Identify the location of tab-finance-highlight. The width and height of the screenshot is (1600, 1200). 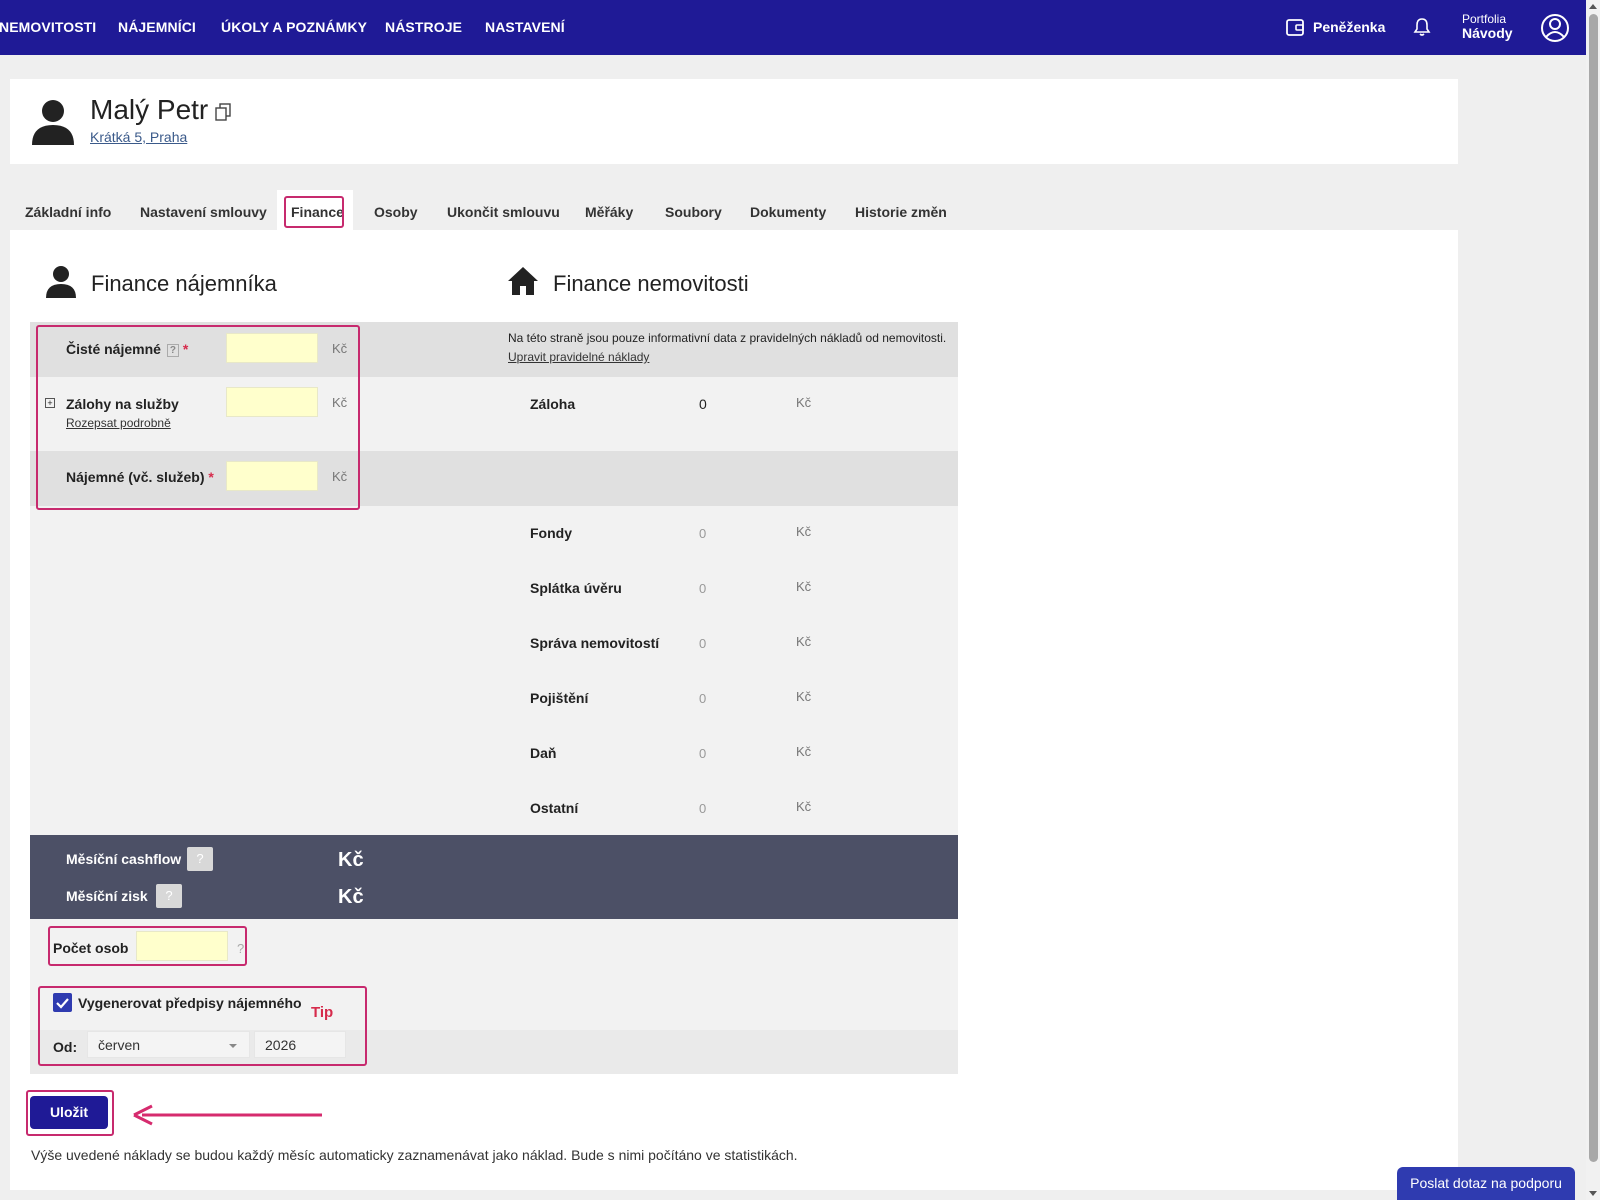
(314, 212).